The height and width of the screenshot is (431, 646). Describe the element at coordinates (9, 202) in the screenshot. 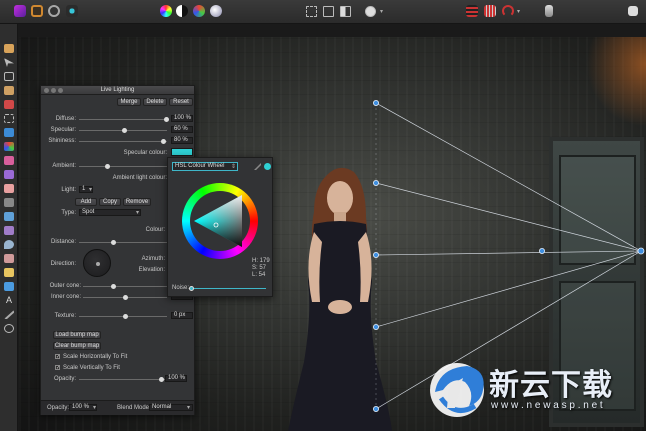

I see `dodge-tool-icon` at that location.